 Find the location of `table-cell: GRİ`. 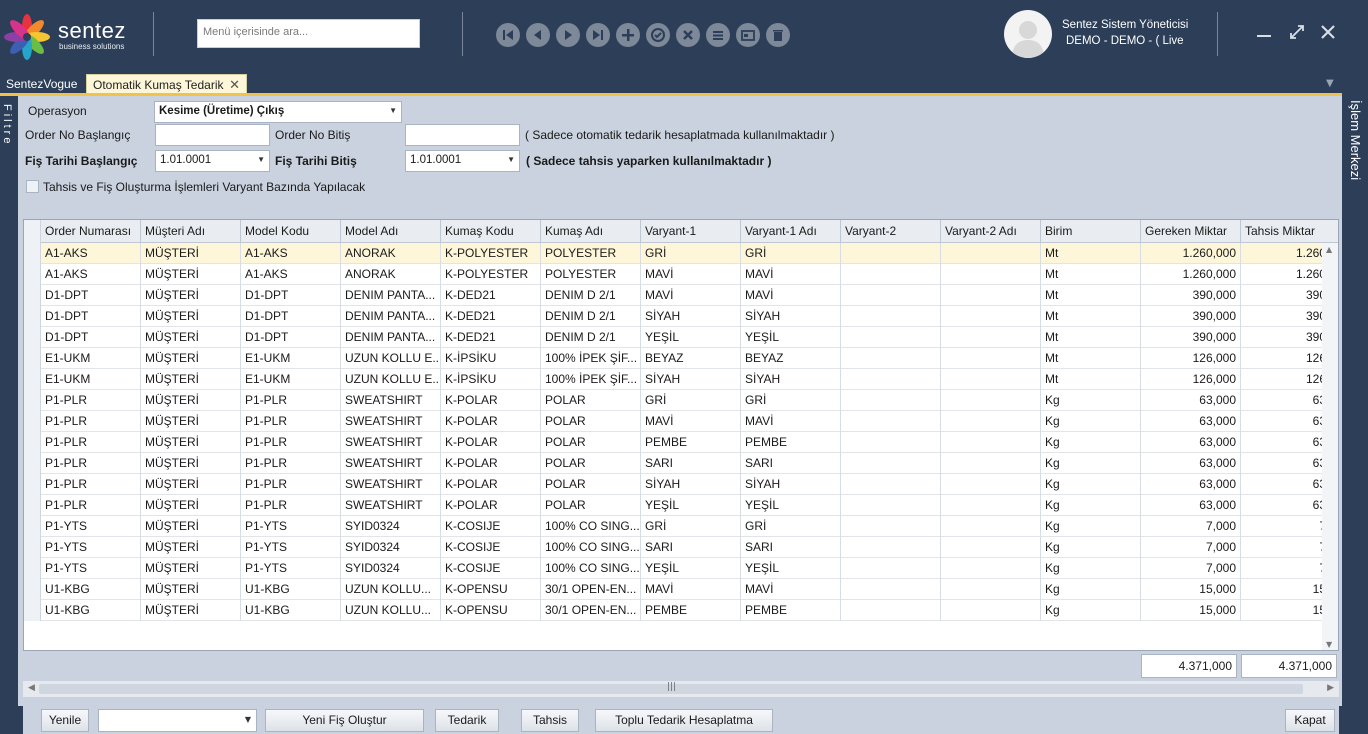

table-cell: GRİ is located at coordinates (791, 253).